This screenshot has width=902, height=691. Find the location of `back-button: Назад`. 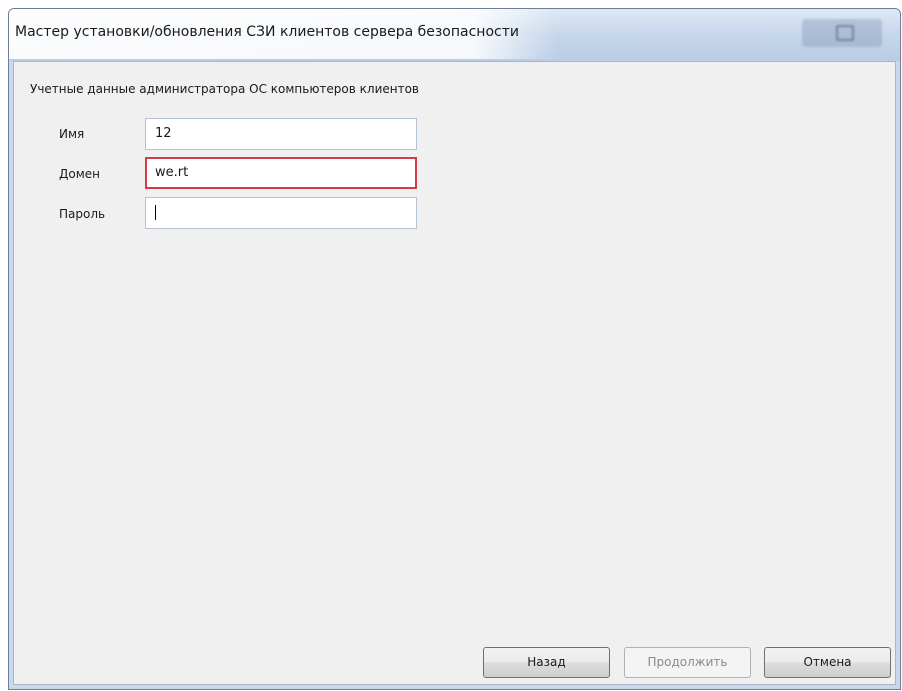

back-button: Назад is located at coordinates (546, 662).